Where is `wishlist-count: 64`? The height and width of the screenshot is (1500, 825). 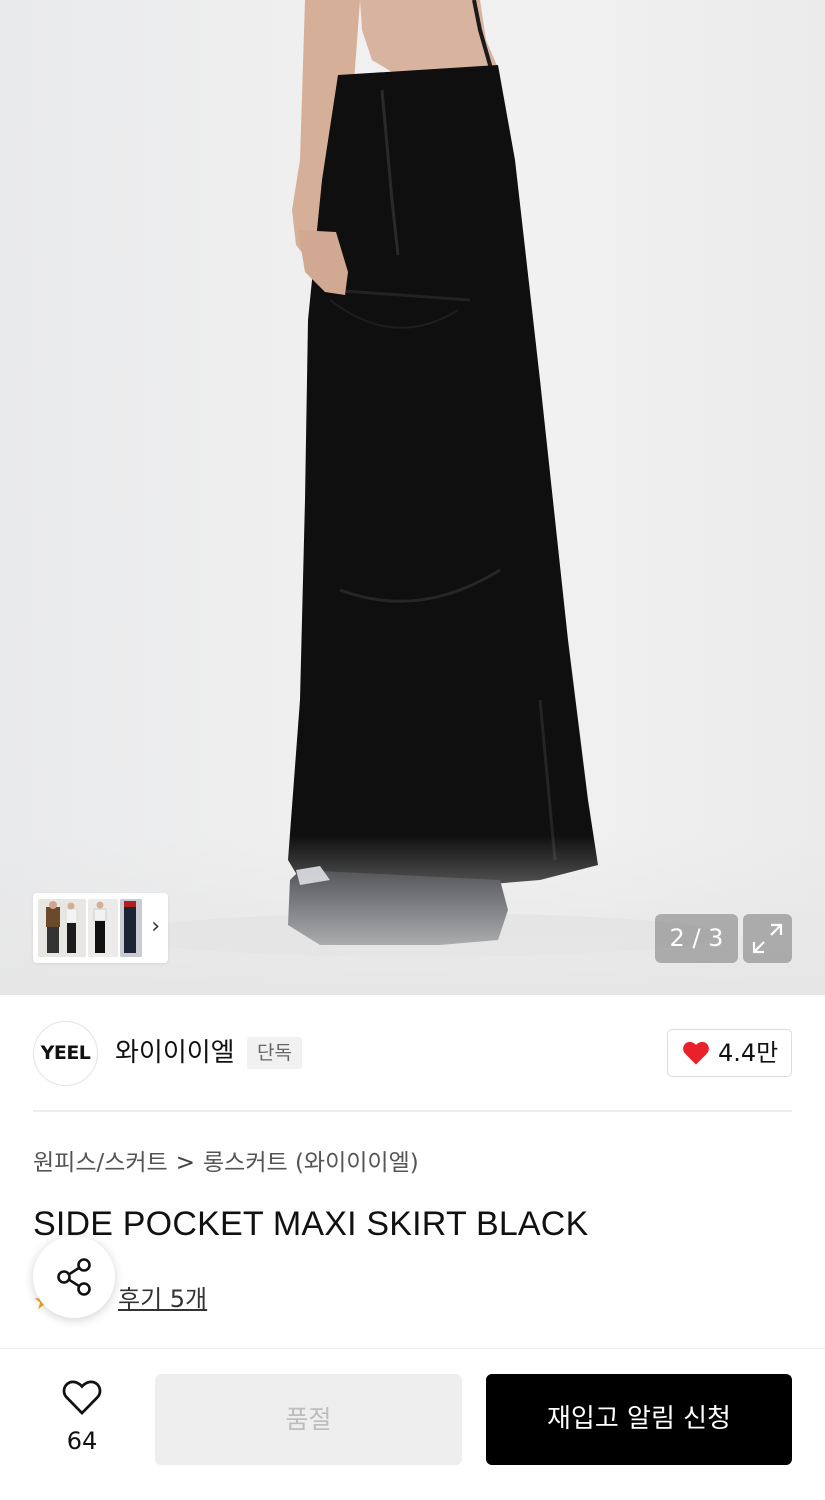 wishlist-count: 64 is located at coordinates (82, 1441).